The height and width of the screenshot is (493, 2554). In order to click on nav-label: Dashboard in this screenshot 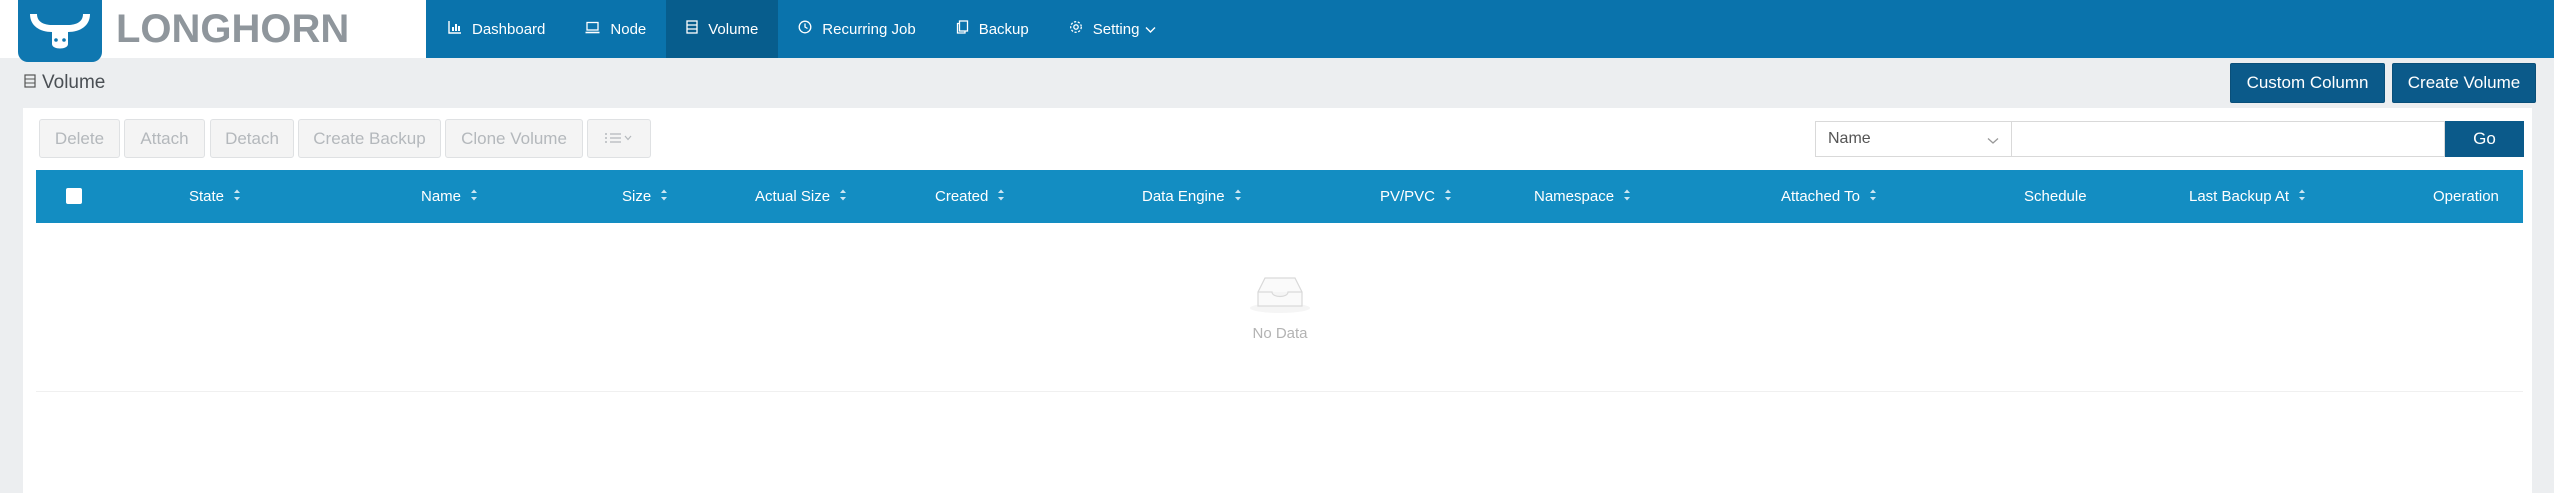, I will do `click(509, 29)`.